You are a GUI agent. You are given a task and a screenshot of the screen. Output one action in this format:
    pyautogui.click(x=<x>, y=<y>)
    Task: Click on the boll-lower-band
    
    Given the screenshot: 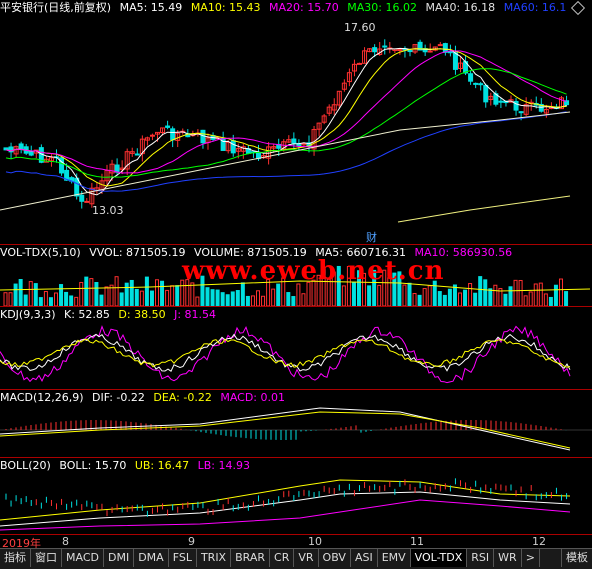 What is the action you would take?
    pyautogui.click(x=285, y=515)
    